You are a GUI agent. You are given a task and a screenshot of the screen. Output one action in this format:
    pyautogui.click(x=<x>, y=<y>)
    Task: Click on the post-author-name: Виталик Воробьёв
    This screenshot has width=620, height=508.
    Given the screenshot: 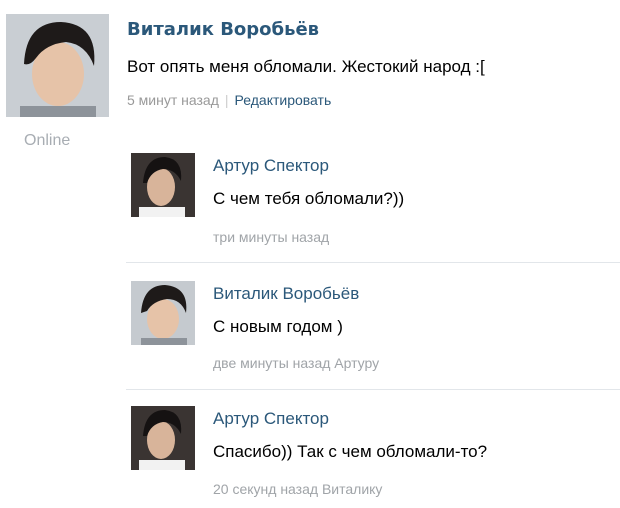 What is the action you would take?
    pyautogui.click(x=223, y=29)
    